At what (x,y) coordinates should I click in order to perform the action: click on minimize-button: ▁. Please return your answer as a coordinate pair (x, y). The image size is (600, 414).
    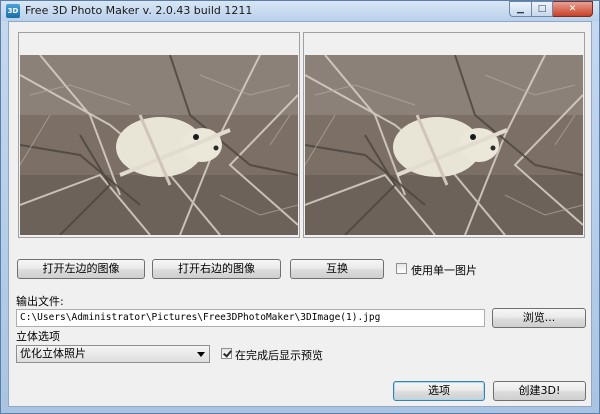
    Looking at the image, I should click on (520, 9).